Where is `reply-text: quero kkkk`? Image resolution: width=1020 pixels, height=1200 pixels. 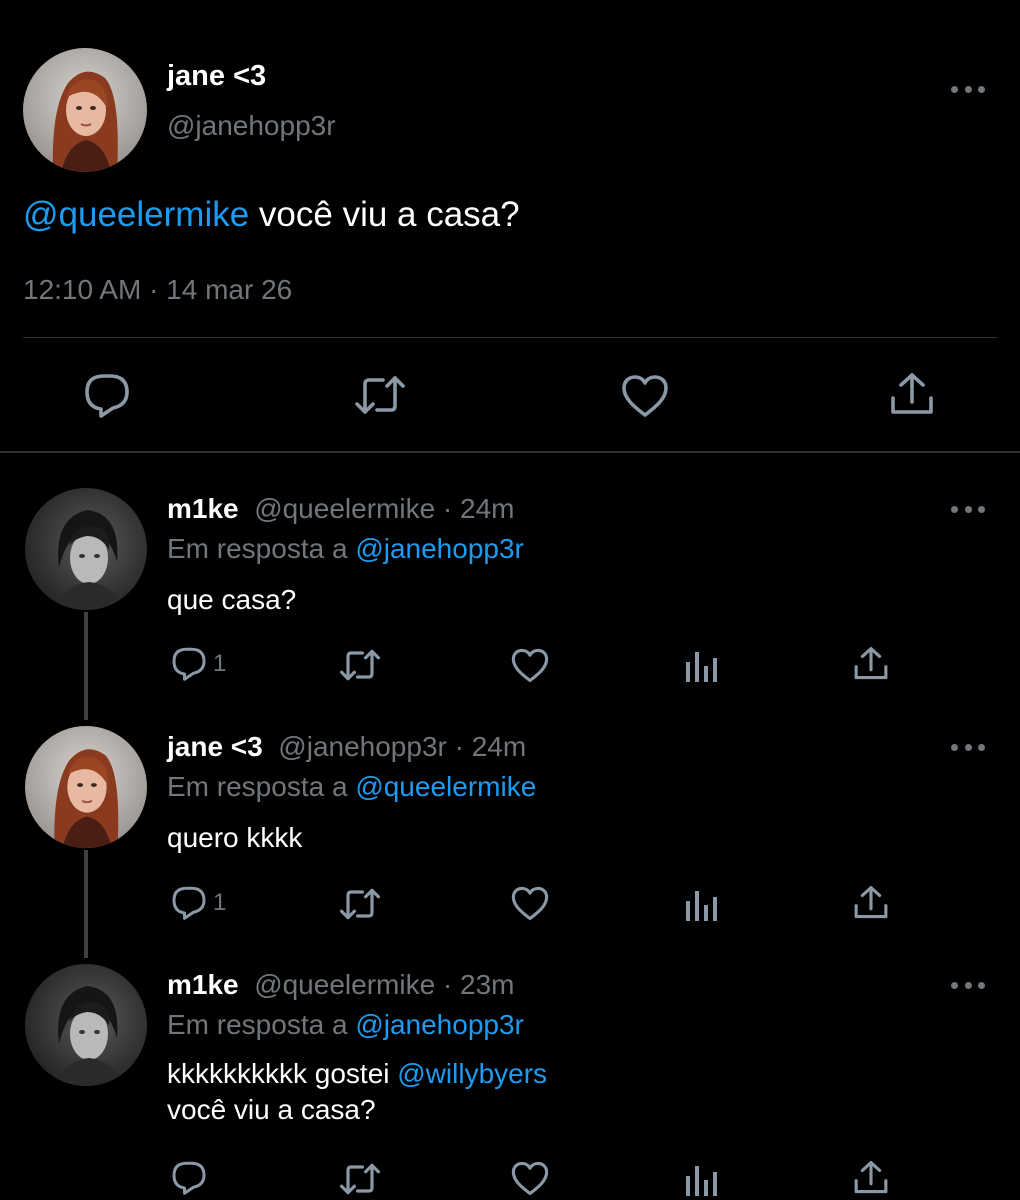
reply-text: quero kkkk is located at coordinates (235, 837).